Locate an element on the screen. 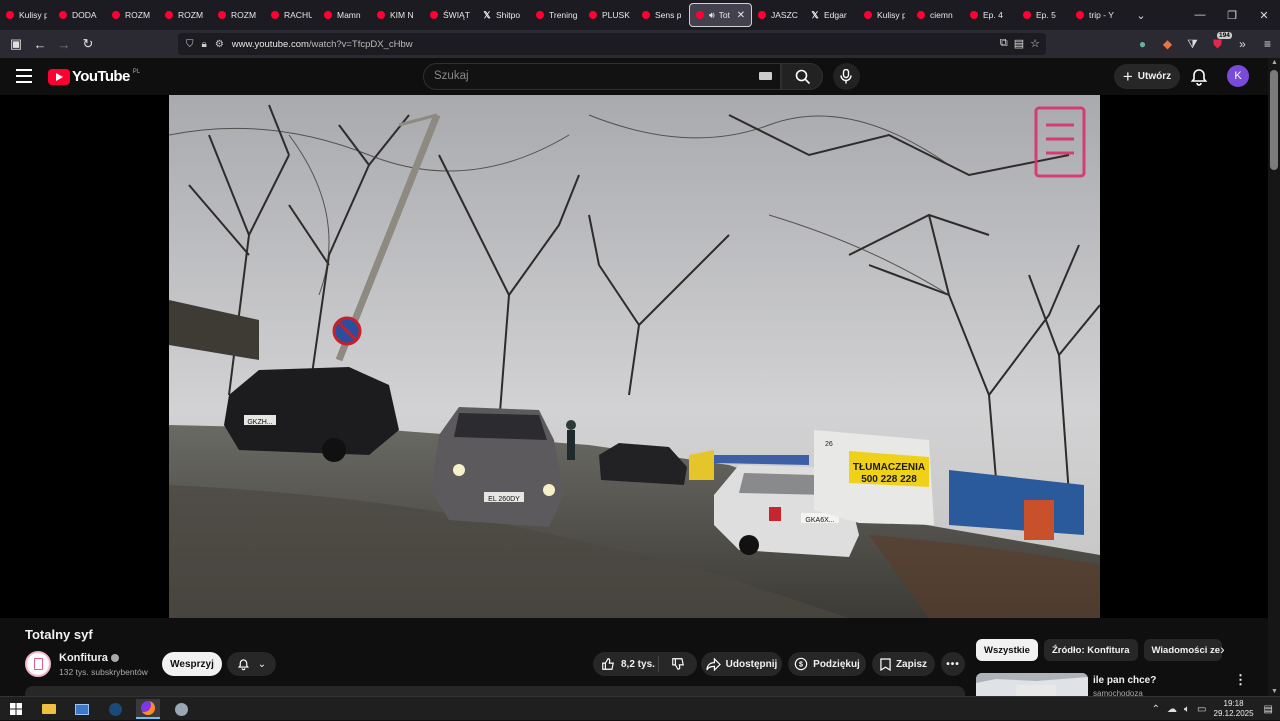  browser-tab-label: Mamn is located at coordinates (349, 15).